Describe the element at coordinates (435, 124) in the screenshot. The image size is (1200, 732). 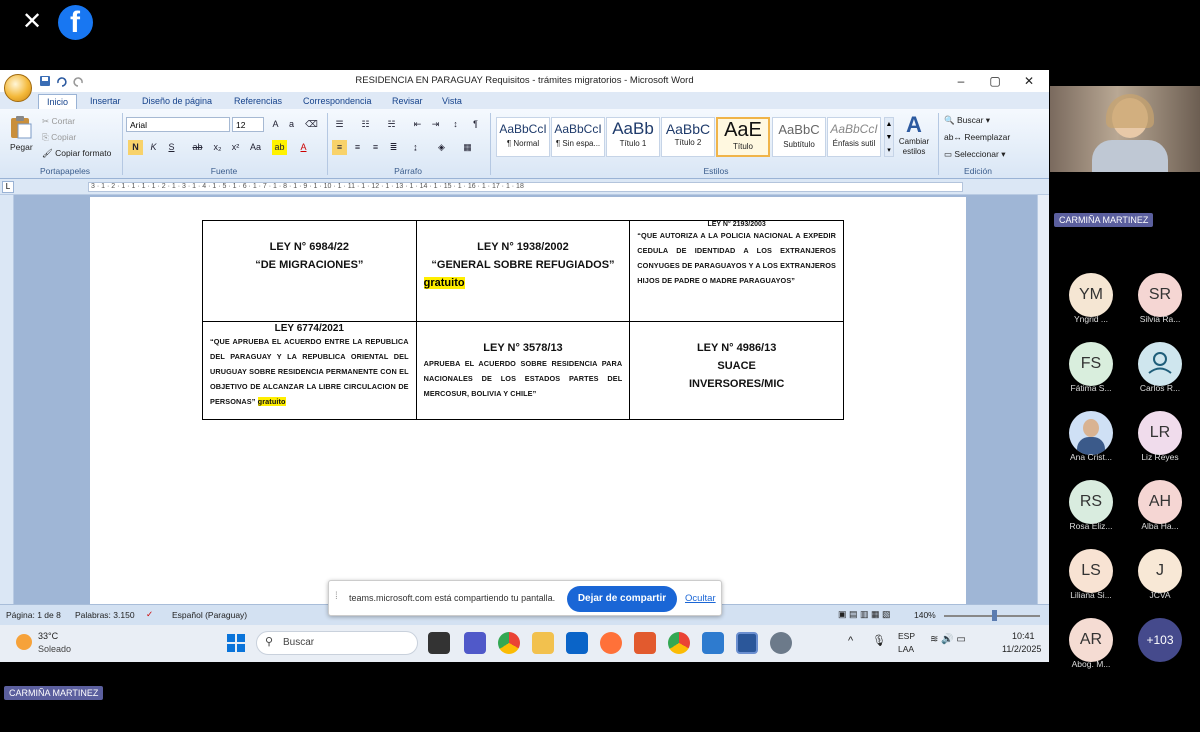
I see `increase-indent-icon: ⇥` at that location.